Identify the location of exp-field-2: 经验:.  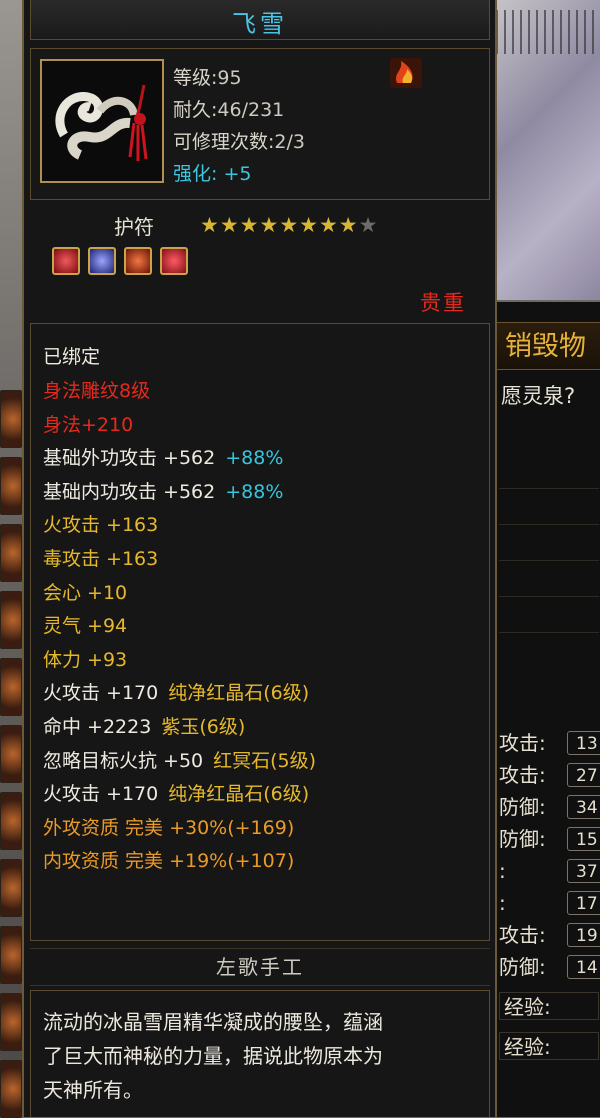
(549, 1046).